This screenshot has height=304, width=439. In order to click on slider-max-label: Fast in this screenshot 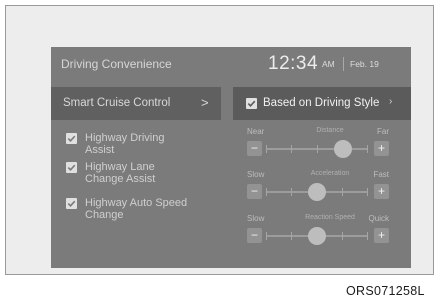, I will do `click(381, 174)`.